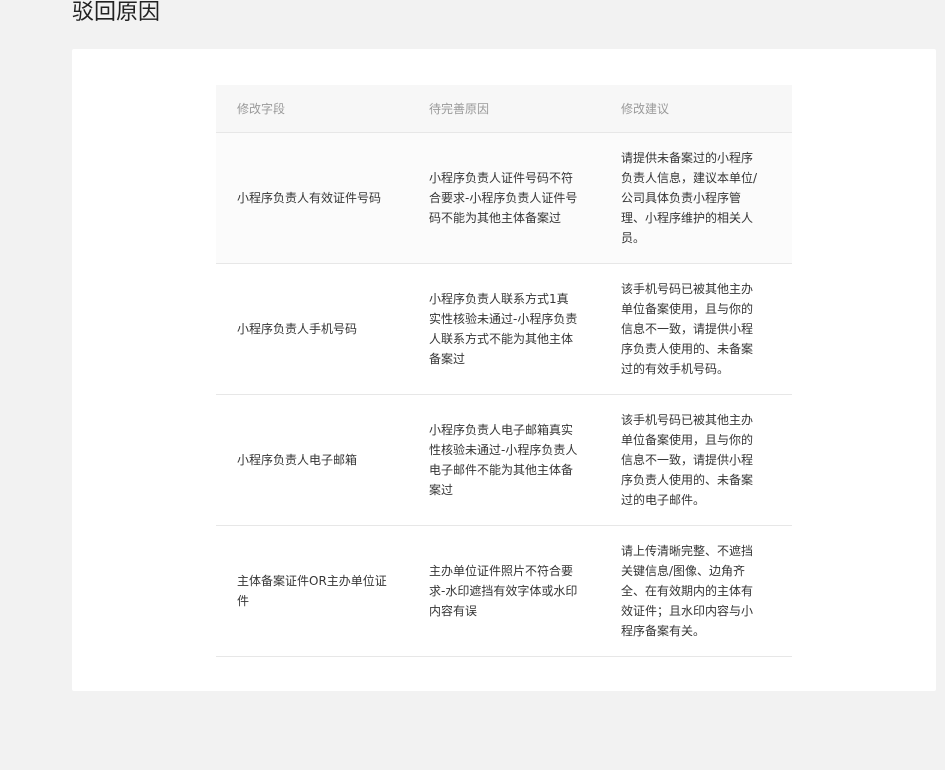 Image resolution: width=945 pixels, height=770 pixels. What do you see at coordinates (312, 329) in the screenshot?
I see `cell-field: 小程序负责人手机号码` at bounding box center [312, 329].